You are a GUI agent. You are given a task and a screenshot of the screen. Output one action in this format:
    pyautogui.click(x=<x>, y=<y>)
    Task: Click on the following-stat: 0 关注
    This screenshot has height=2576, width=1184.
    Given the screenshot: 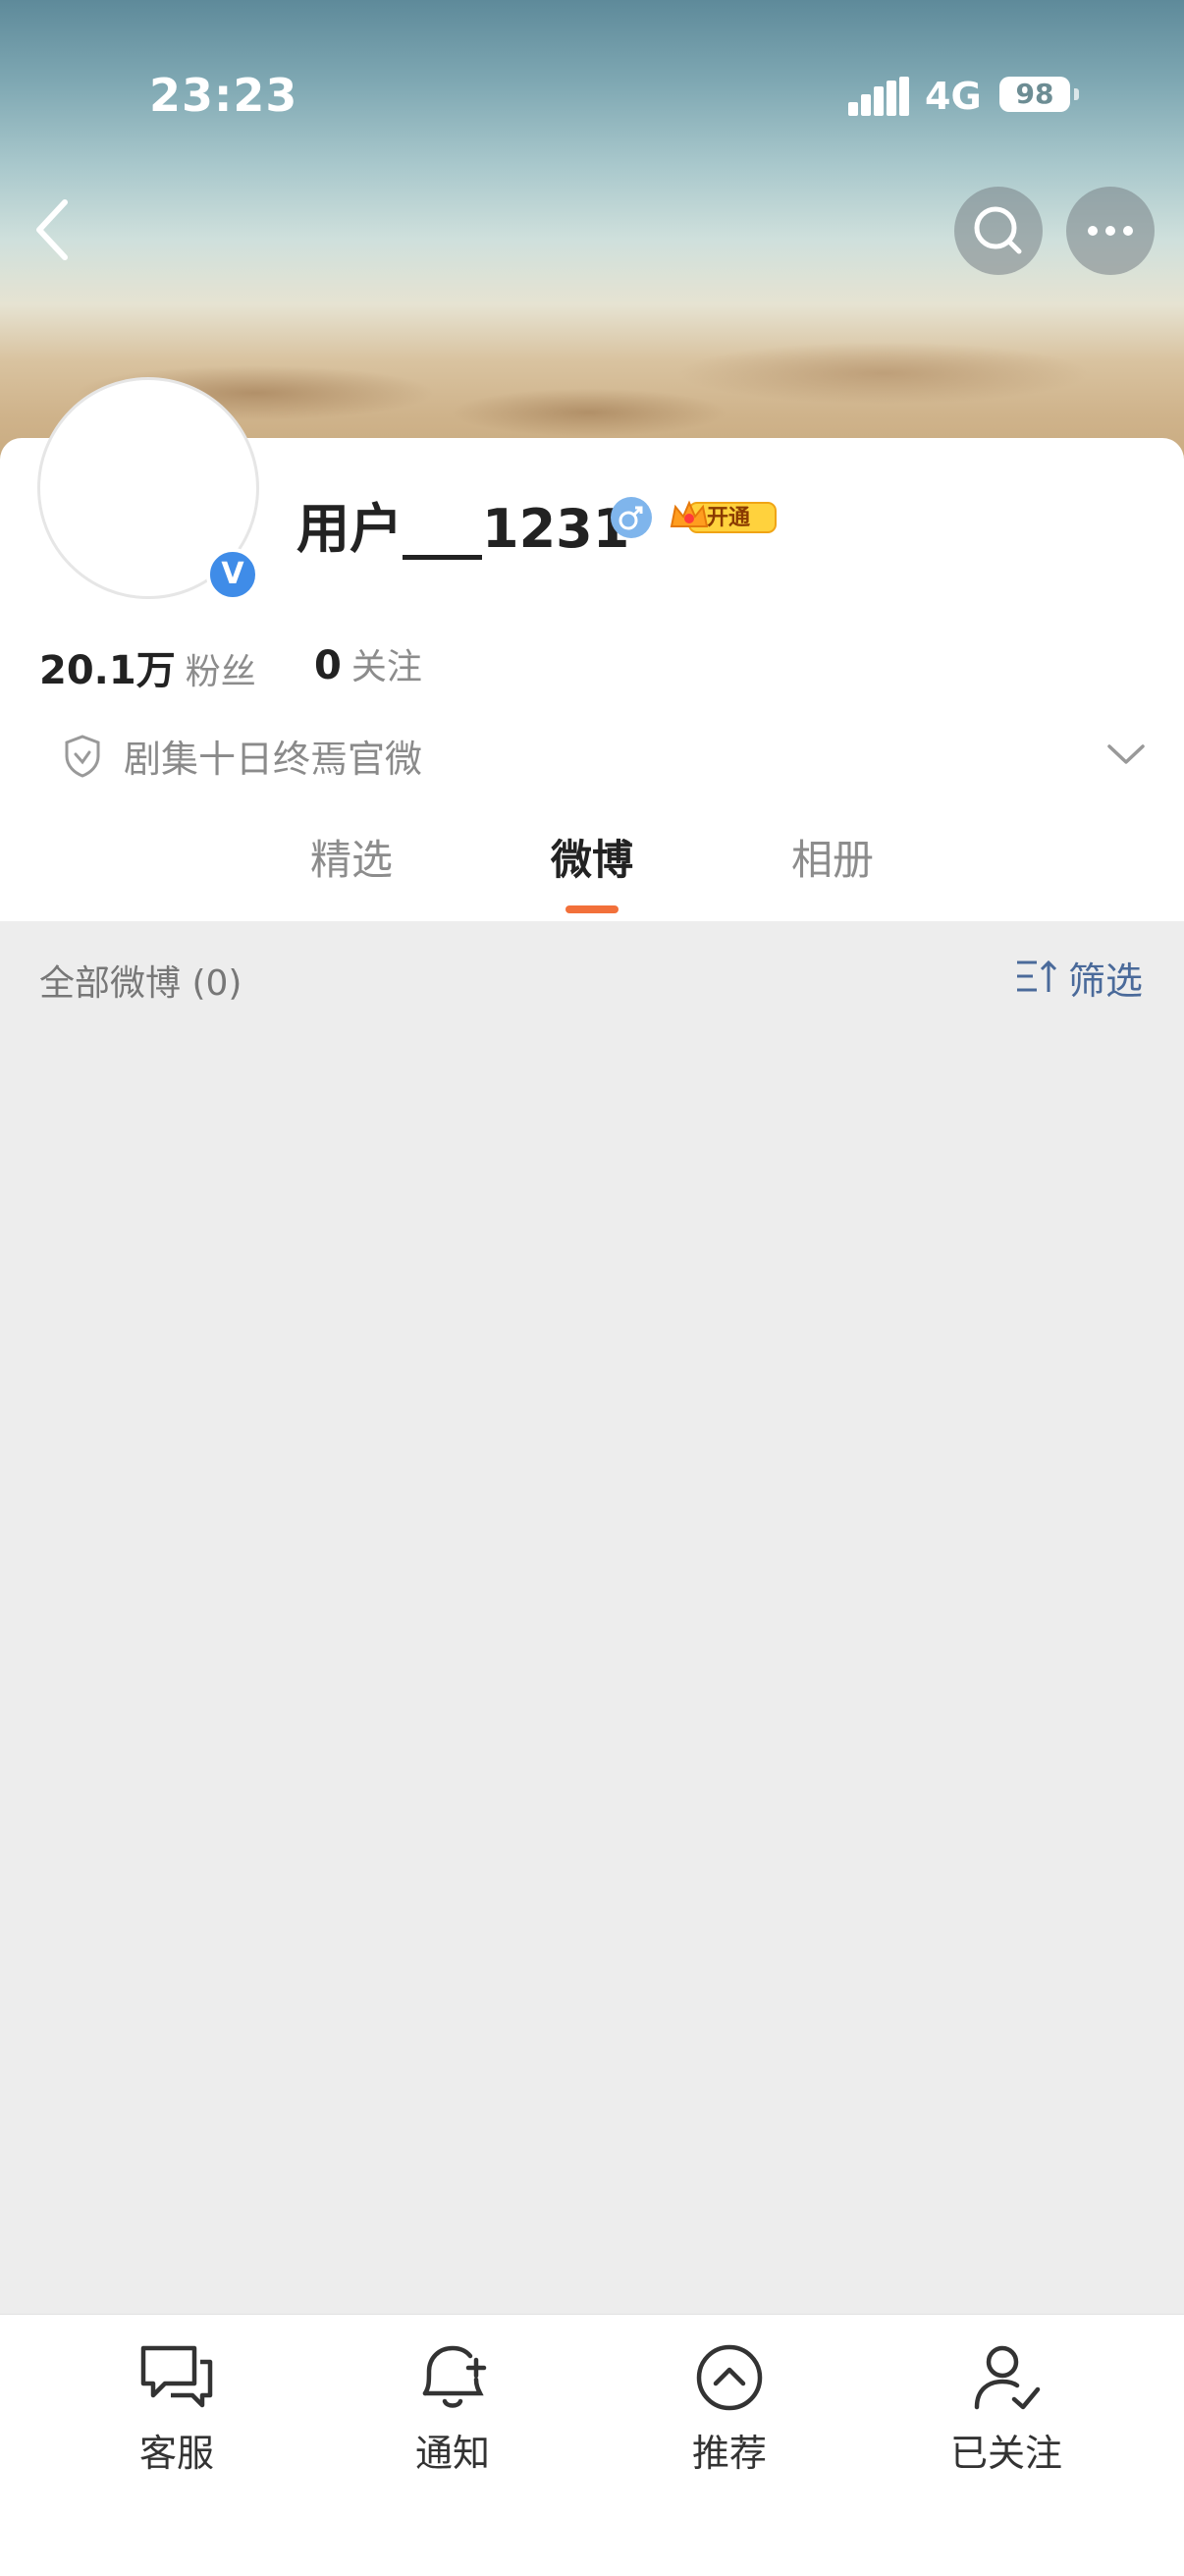 What is the action you would take?
    pyautogui.click(x=368, y=664)
    